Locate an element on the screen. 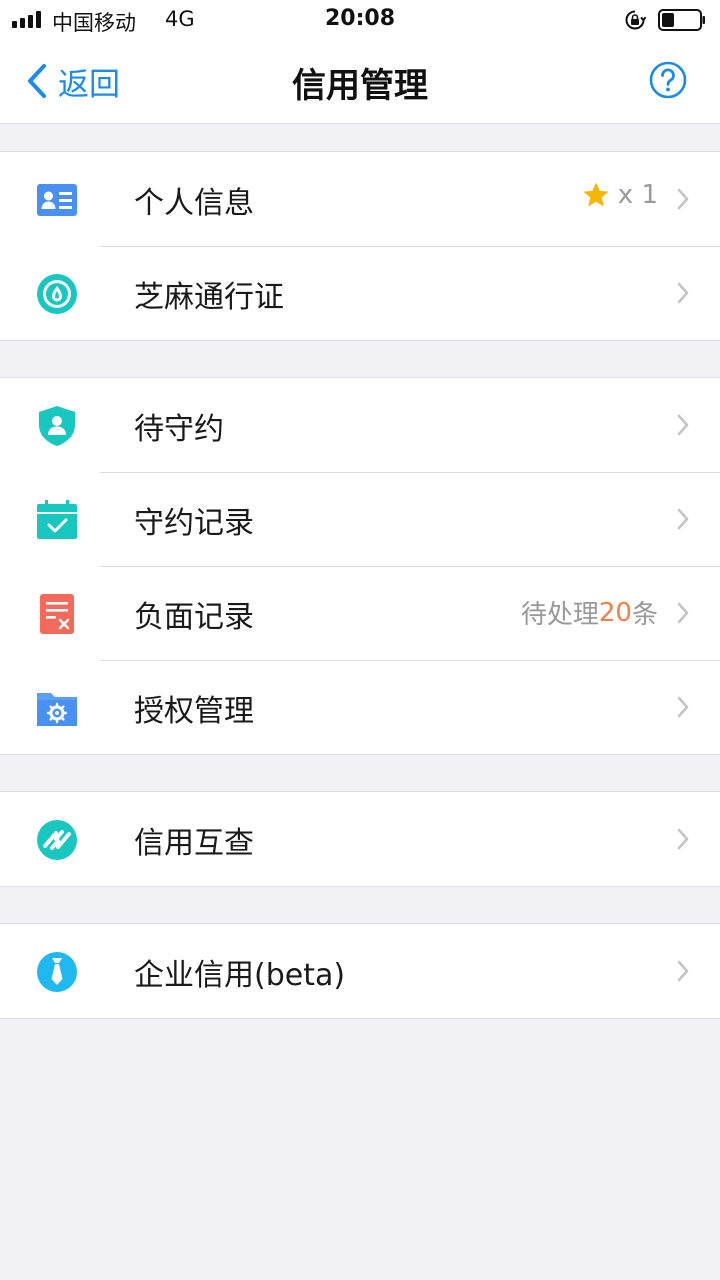 This screenshot has height=1280, width=720. menu-item-label: 个人信息 is located at coordinates (194, 203).